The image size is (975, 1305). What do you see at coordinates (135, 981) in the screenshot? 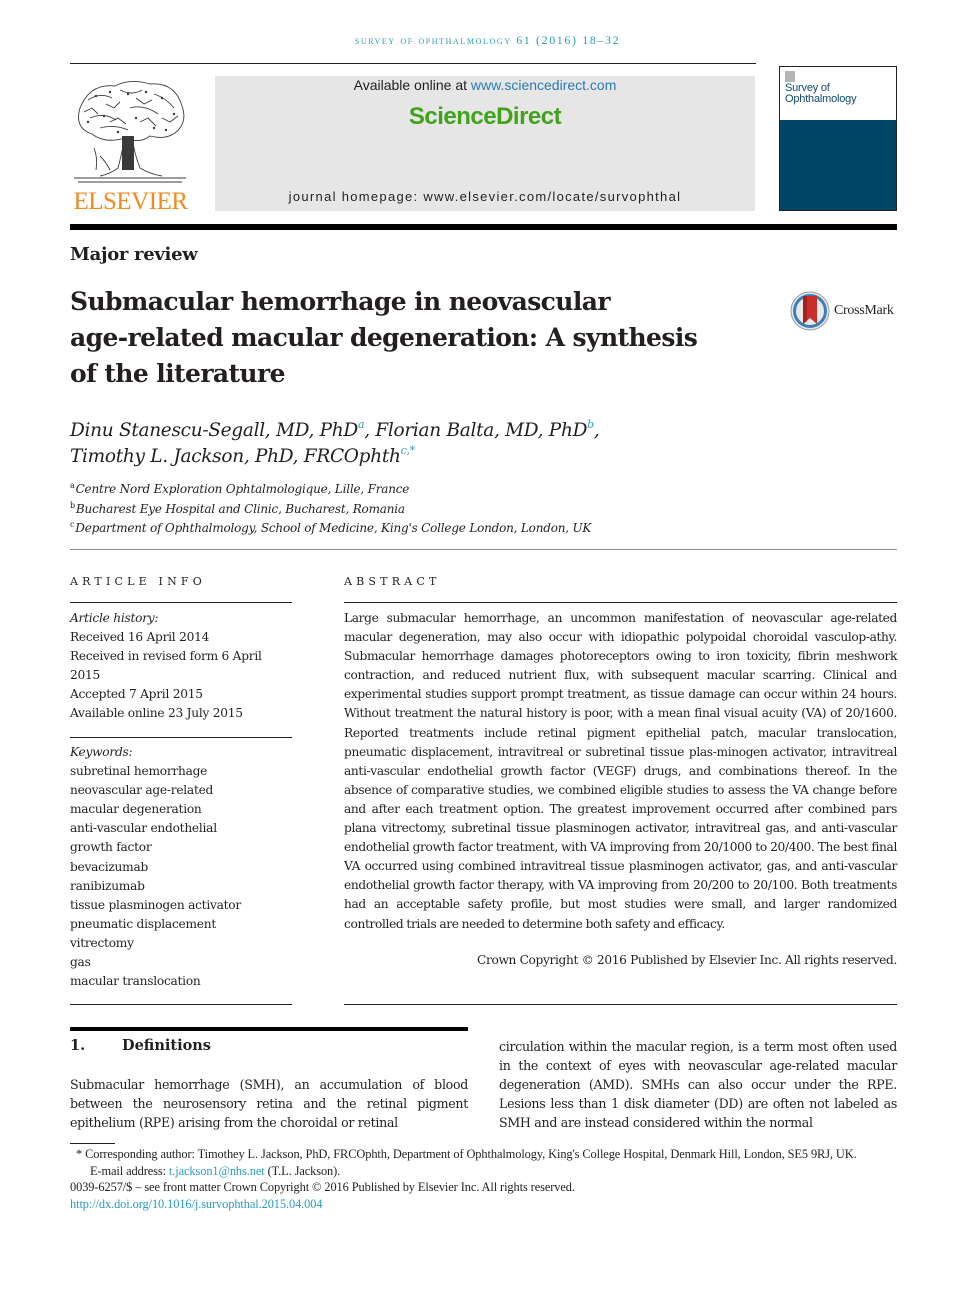
I see `keyword: macular translocation` at bounding box center [135, 981].